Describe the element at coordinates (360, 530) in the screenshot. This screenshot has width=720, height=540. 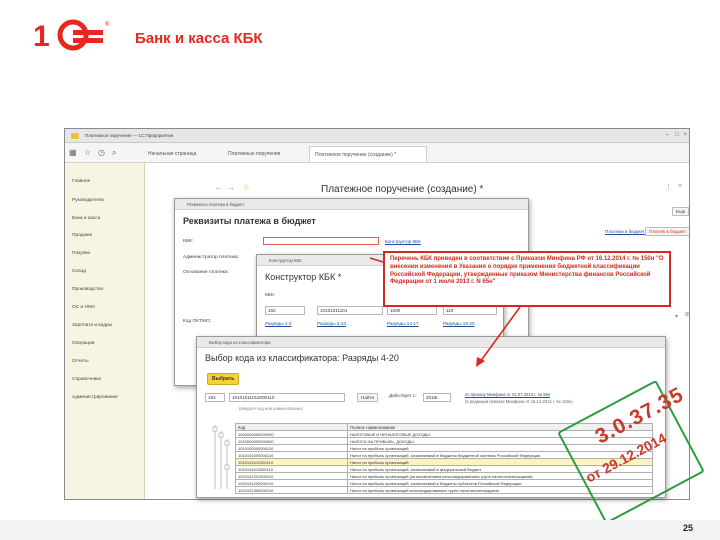
I see `slide-footer` at that location.